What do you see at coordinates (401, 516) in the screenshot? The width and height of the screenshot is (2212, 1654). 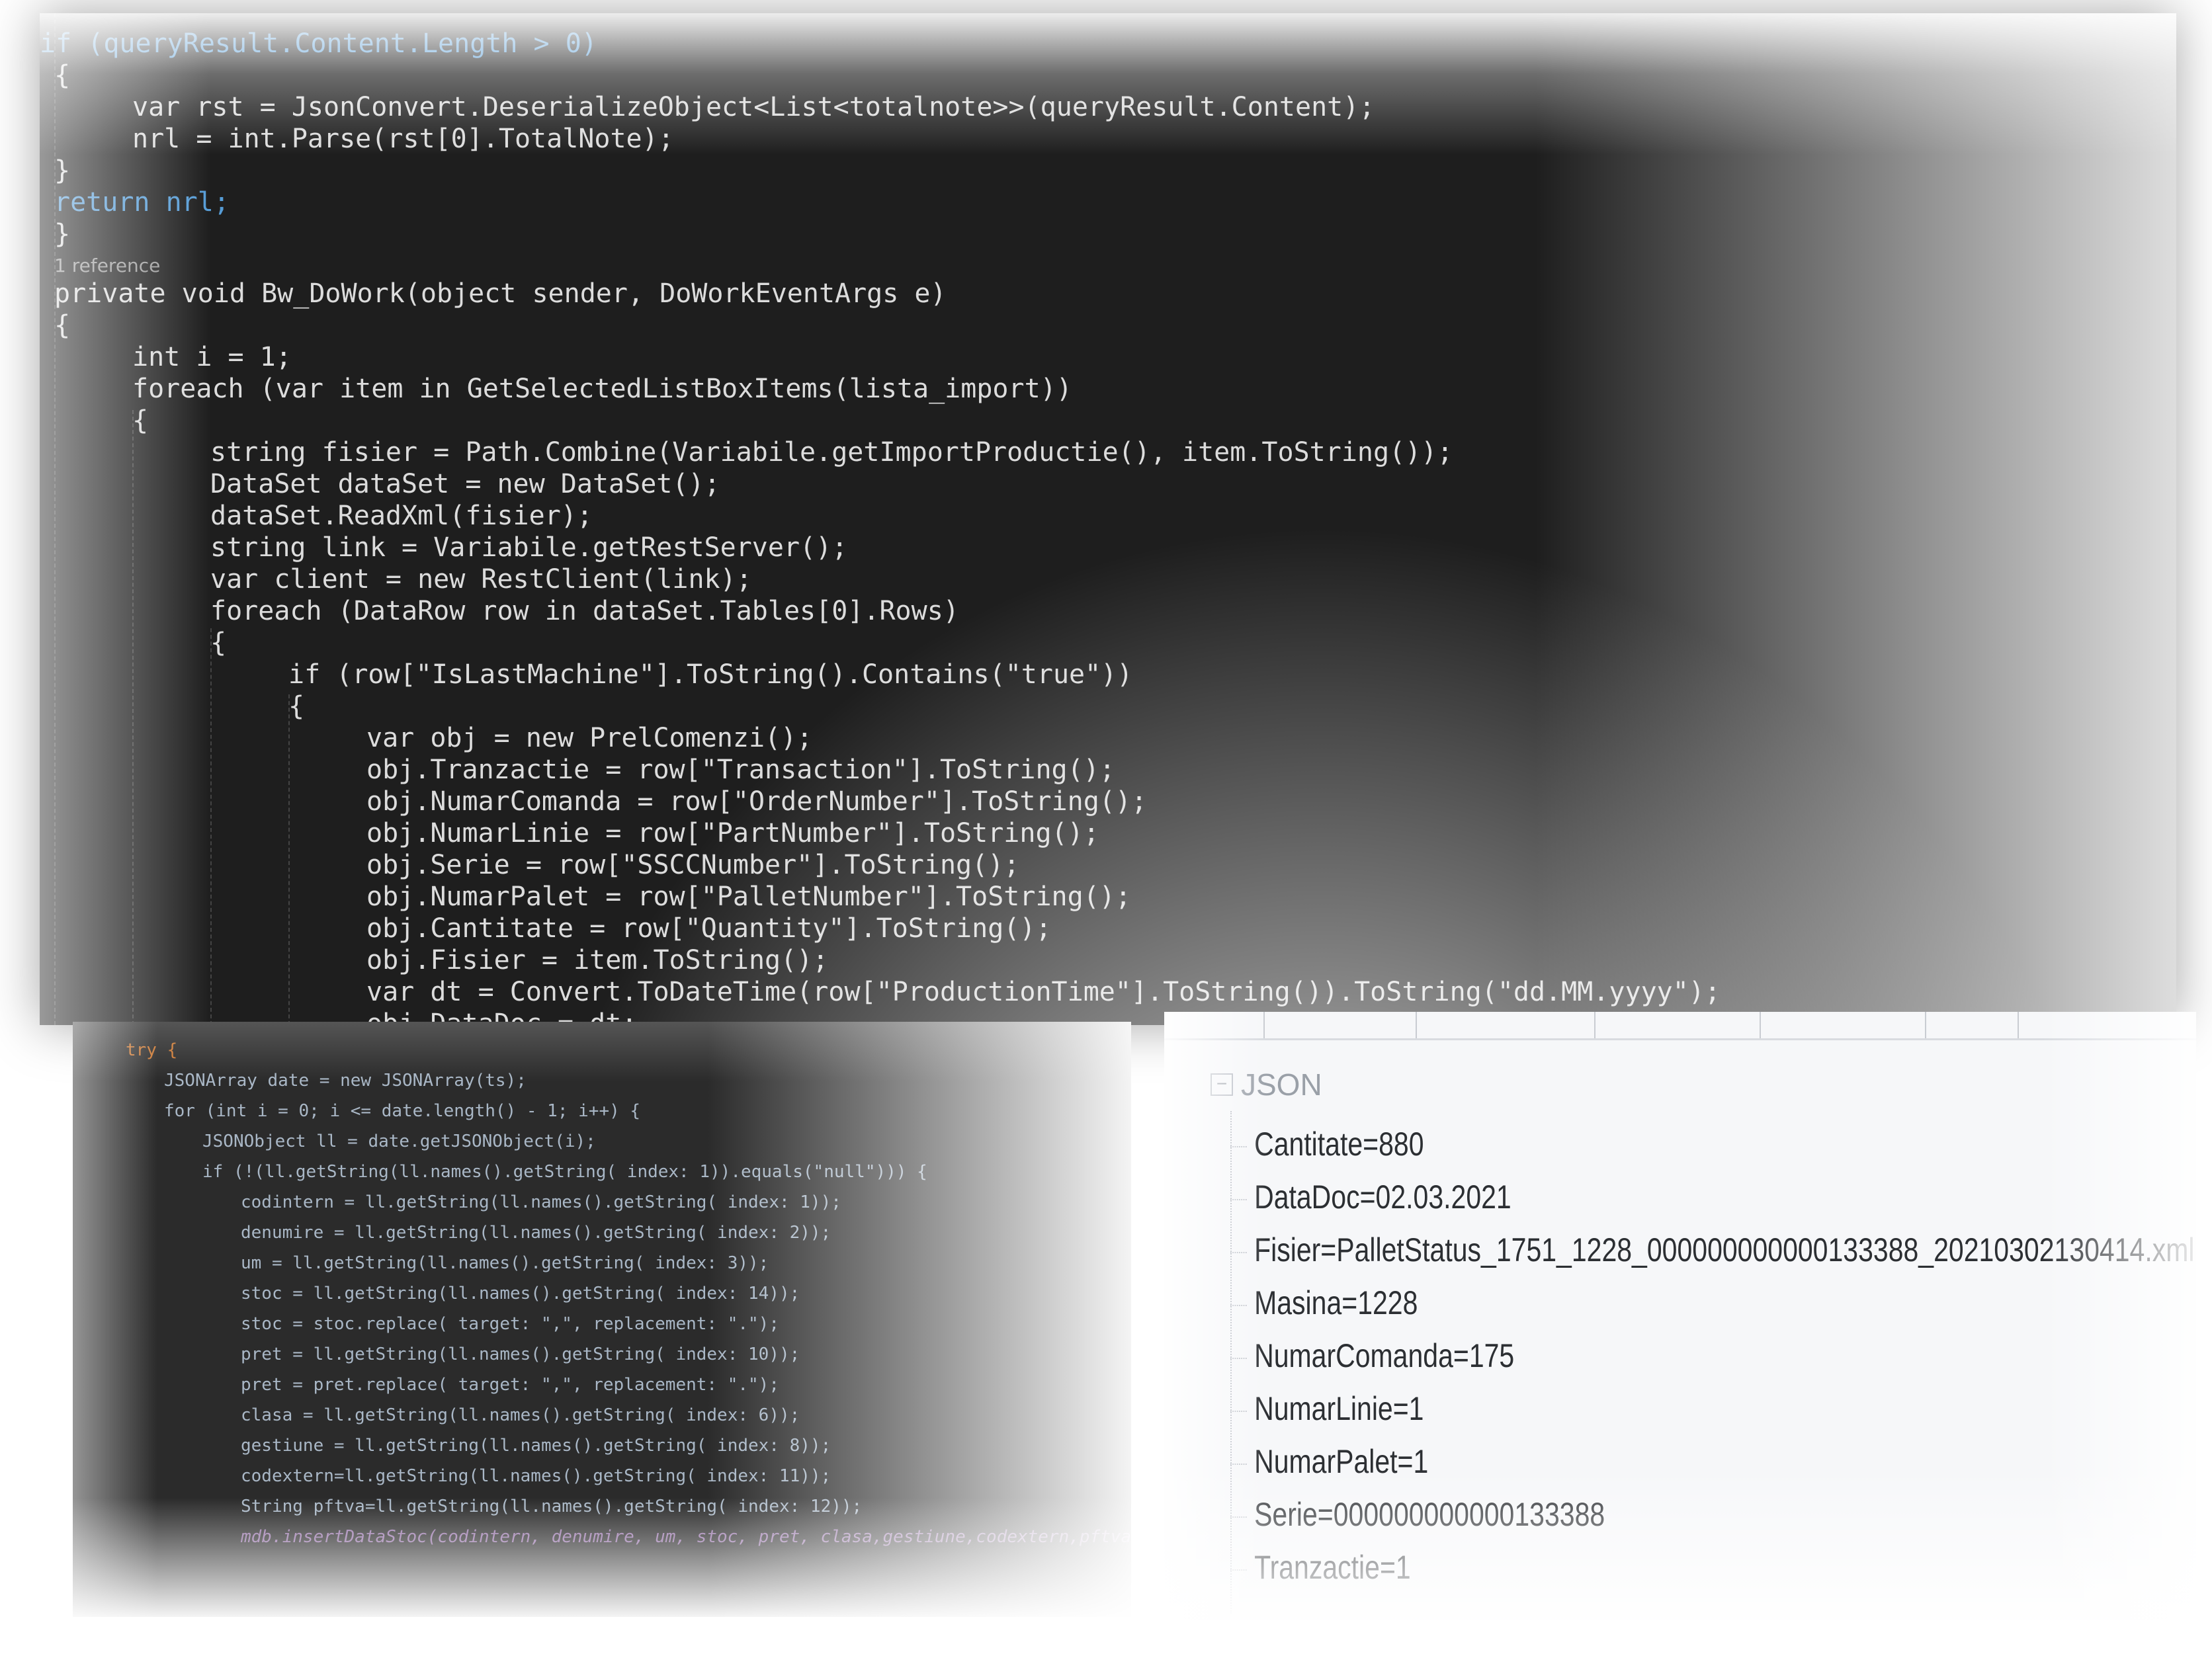 I see `code-line: dataSet.ReadXml(fisier);` at bounding box center [401, 516].